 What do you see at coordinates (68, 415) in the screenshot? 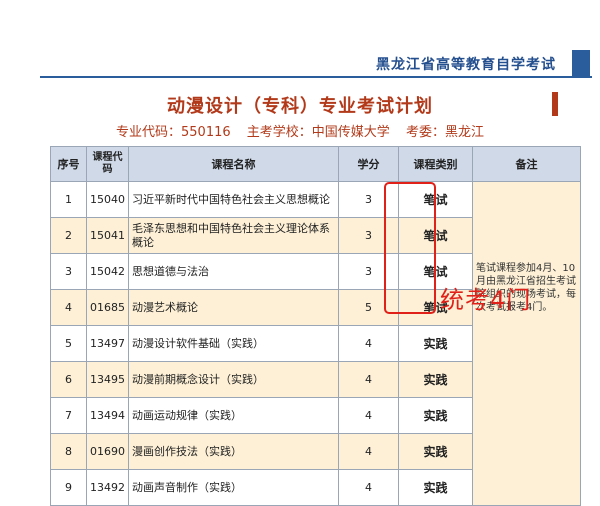
I see `row-no: 7` at bounding box center [68, 415].